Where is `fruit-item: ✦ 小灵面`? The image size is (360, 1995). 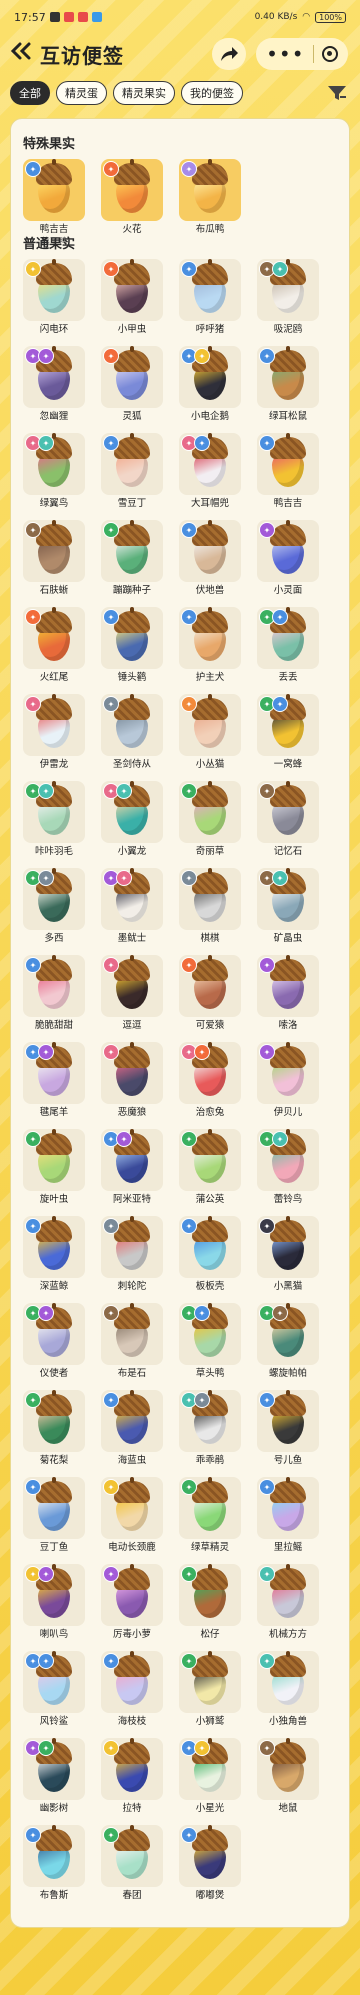
fruit-item: ✦ 小灵面 is located at coordinates (288, 558).